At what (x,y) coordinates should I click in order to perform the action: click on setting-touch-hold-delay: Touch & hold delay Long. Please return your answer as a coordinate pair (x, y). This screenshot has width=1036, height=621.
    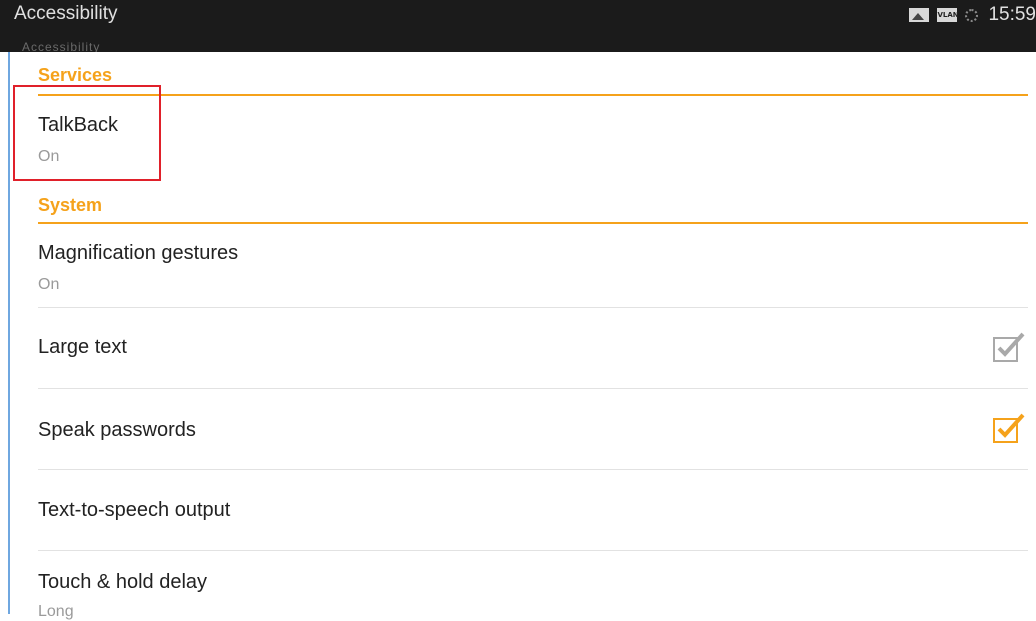
    Looking at the image, I should click on (533, 586).